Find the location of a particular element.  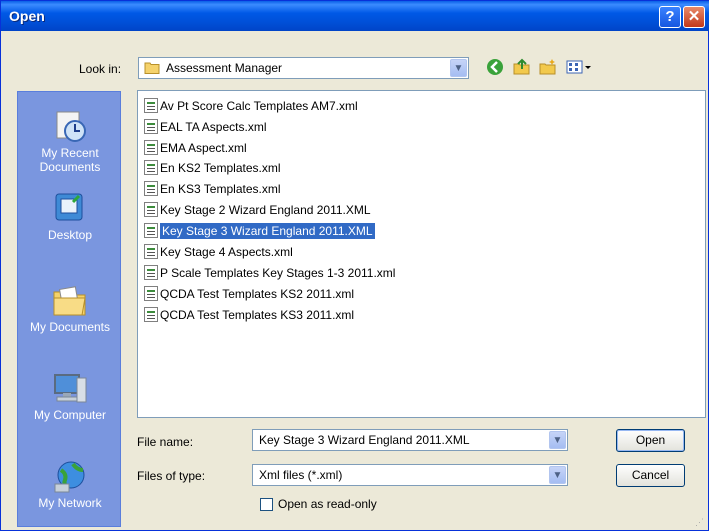

place-my-recent-documents: My Recent Documents is located at coordinates (70, 142).